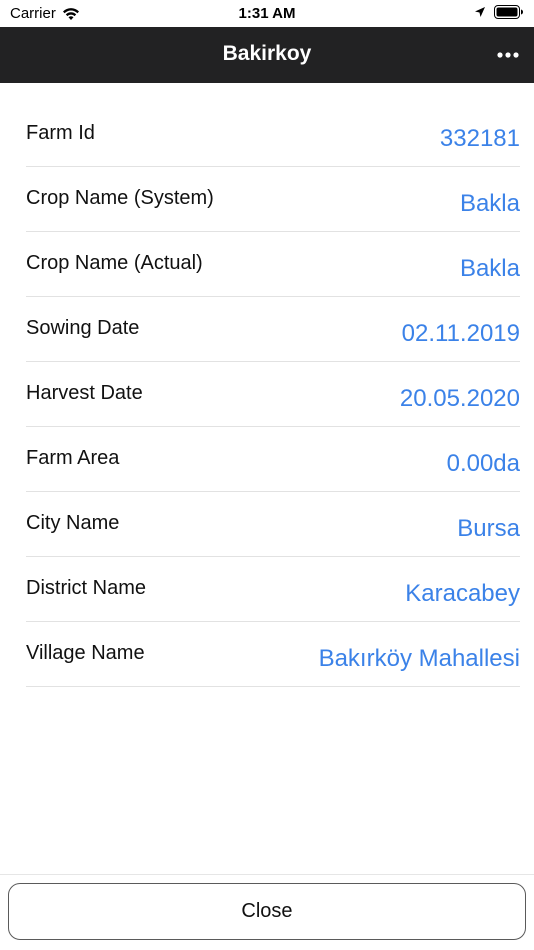 The image size is (534, 950). I want to click on row-label: Village Name, so click(85, 653).